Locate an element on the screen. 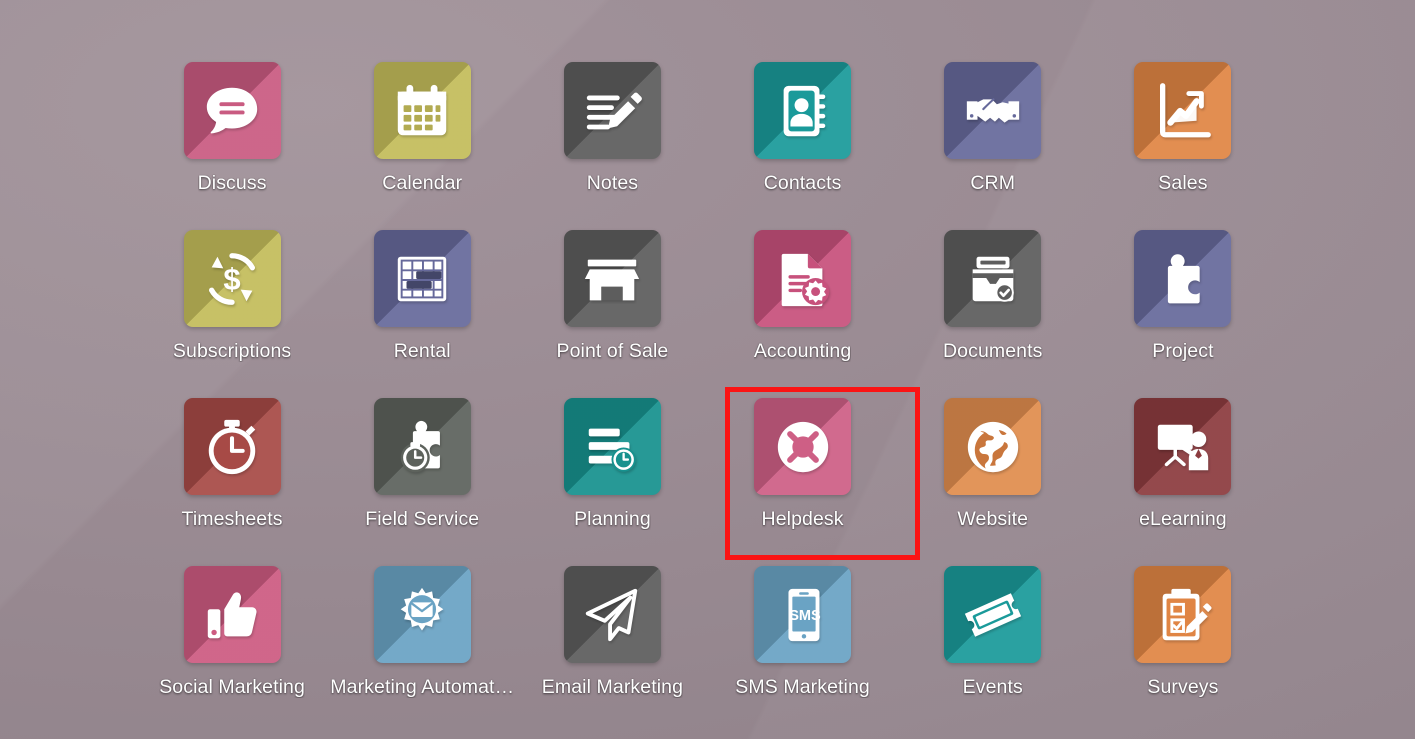 Image resolution: width=1415 pixels, height=739 pixels. svg-text: SMS is located at coordinates (805, 615).